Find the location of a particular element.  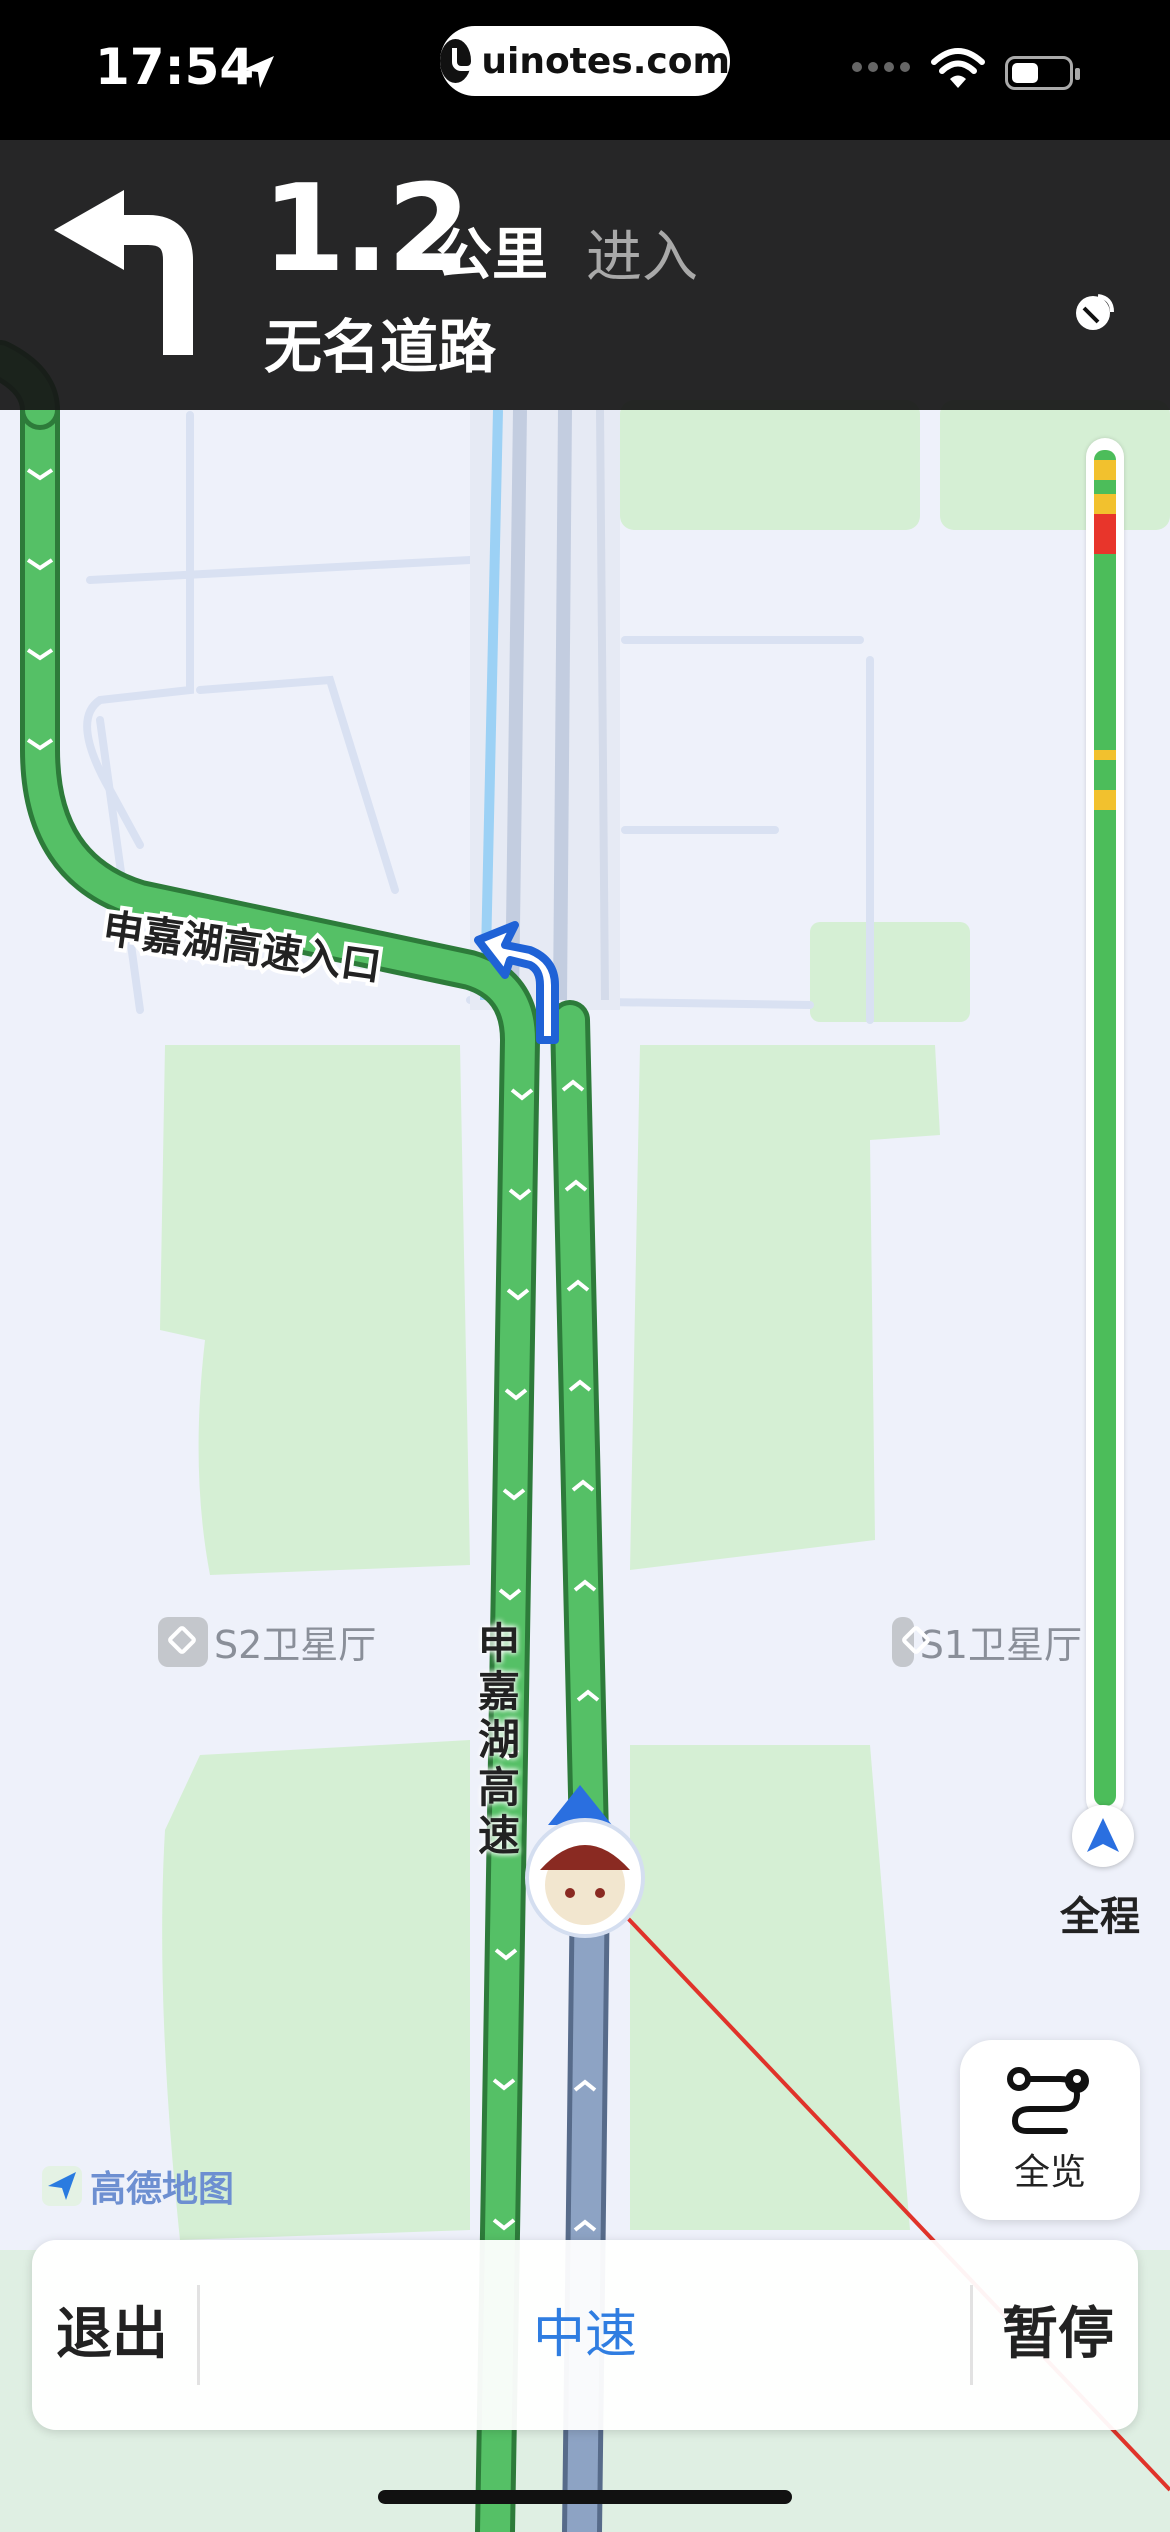

uinotes-logo-icon is located at coordinates (458, 61).